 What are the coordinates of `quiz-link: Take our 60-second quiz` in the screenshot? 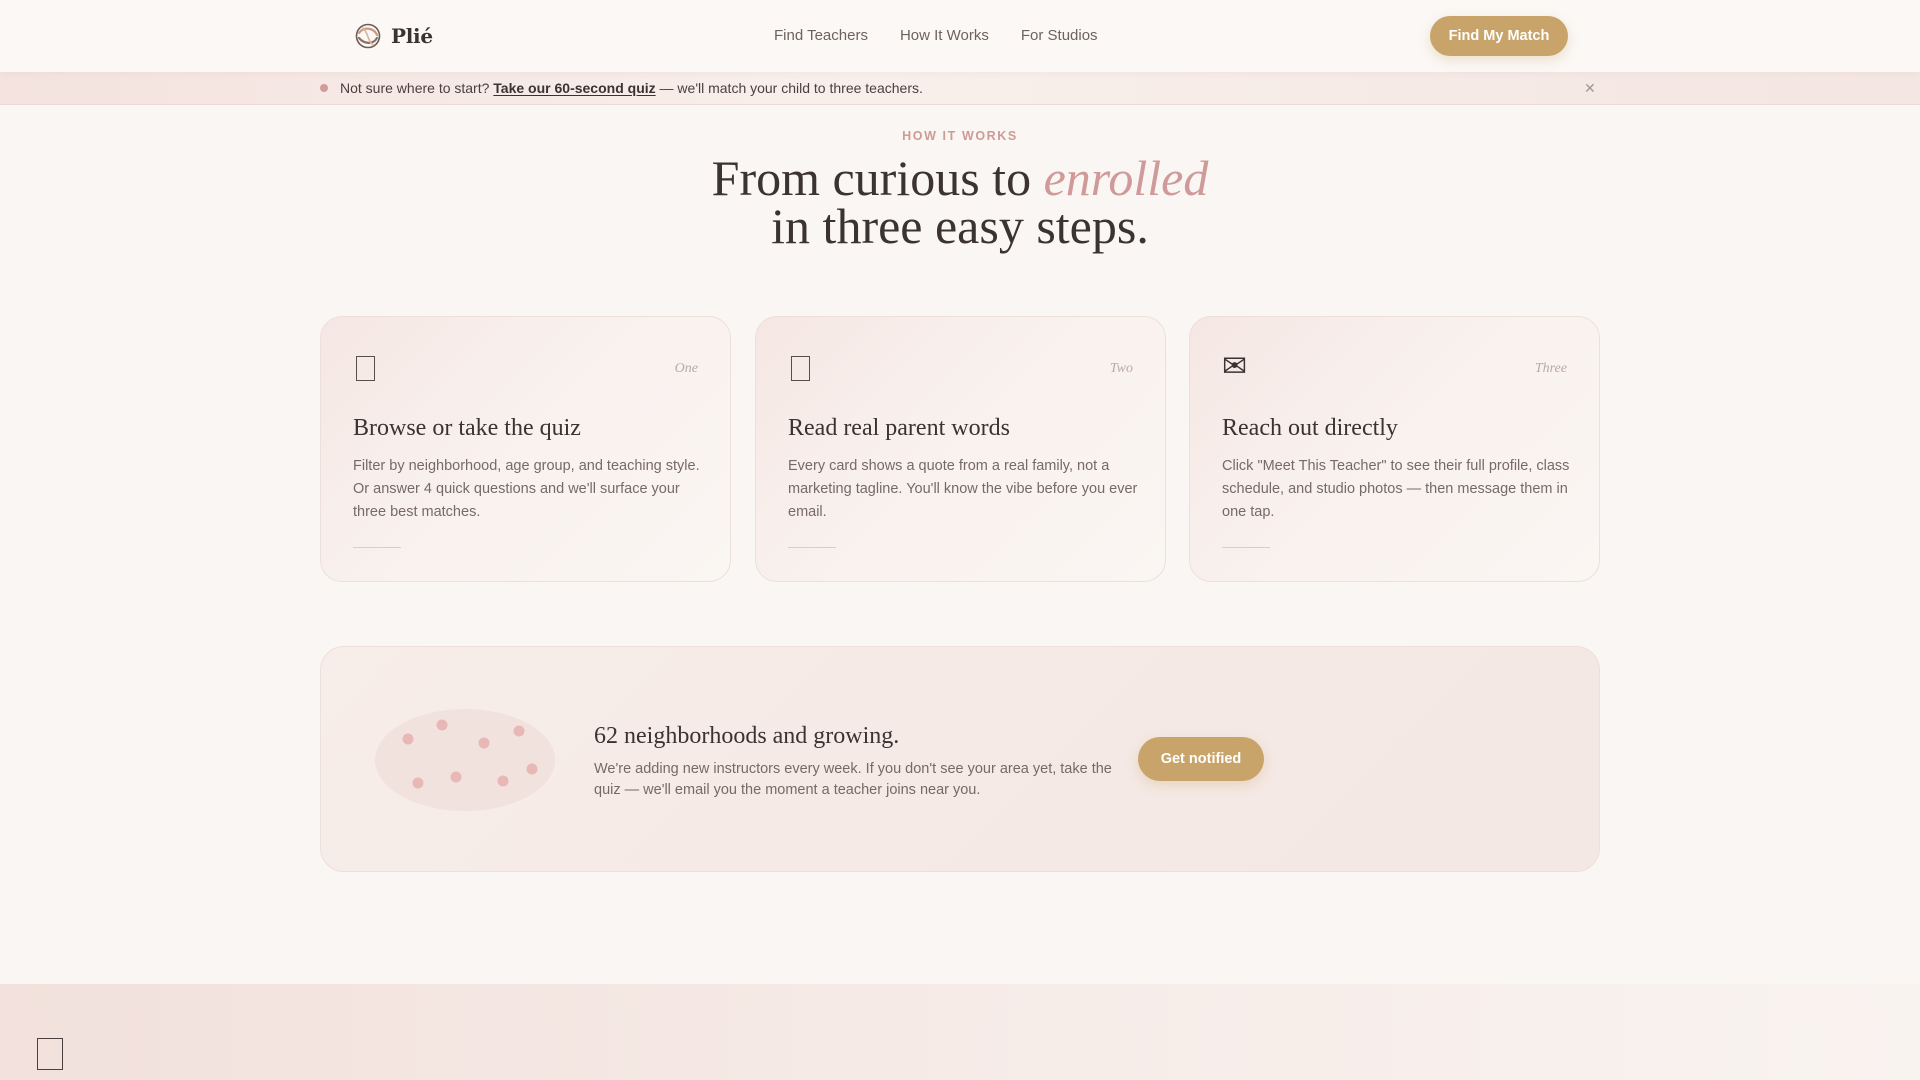 It's located at (574, 88).